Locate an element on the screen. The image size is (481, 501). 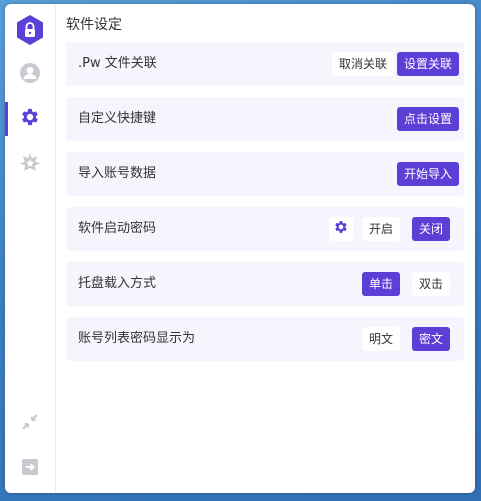
setting-label: 自定义快捷键 is located at coordinates (117, 118).